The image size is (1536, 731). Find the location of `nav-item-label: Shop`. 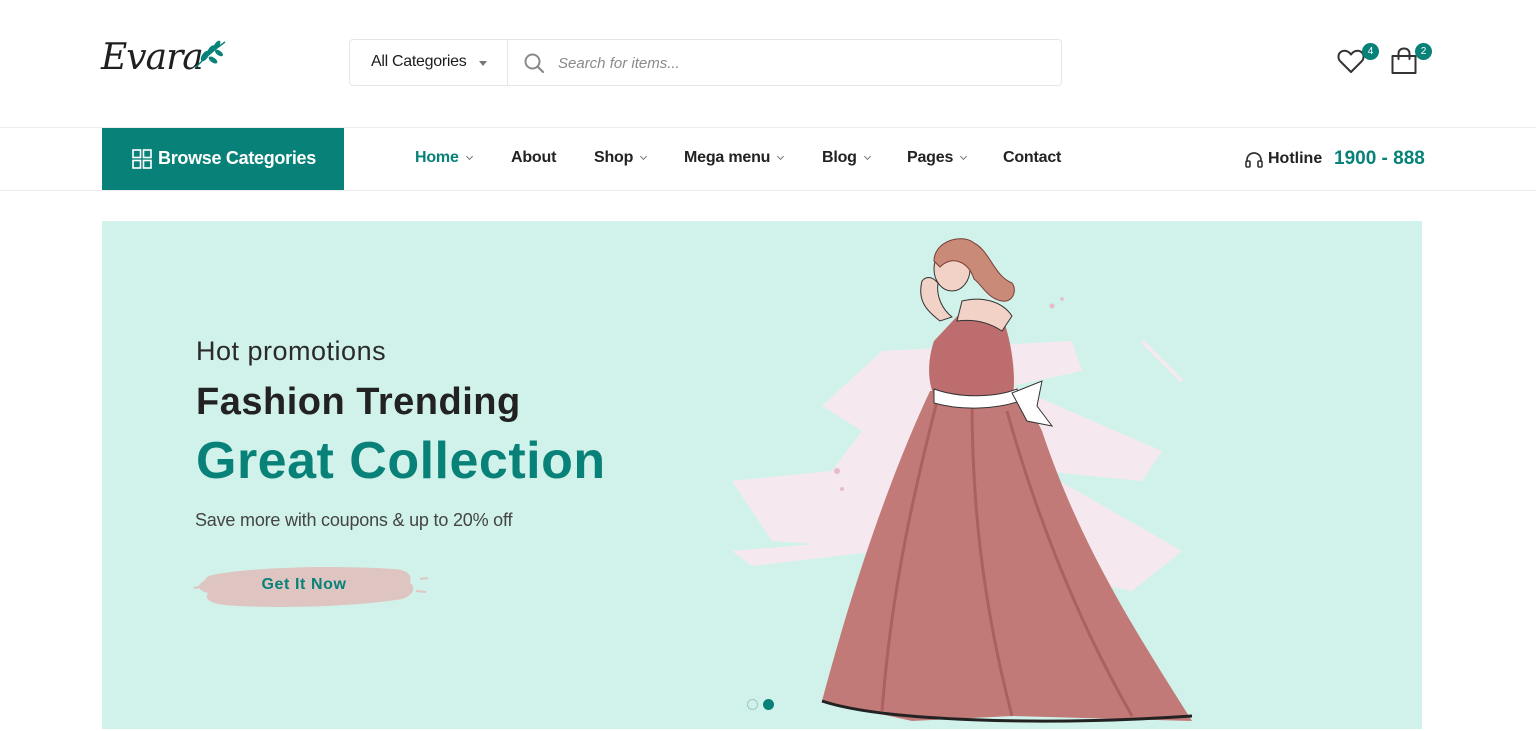

nav-item-label: Shop is located at coordinates (614, 157).